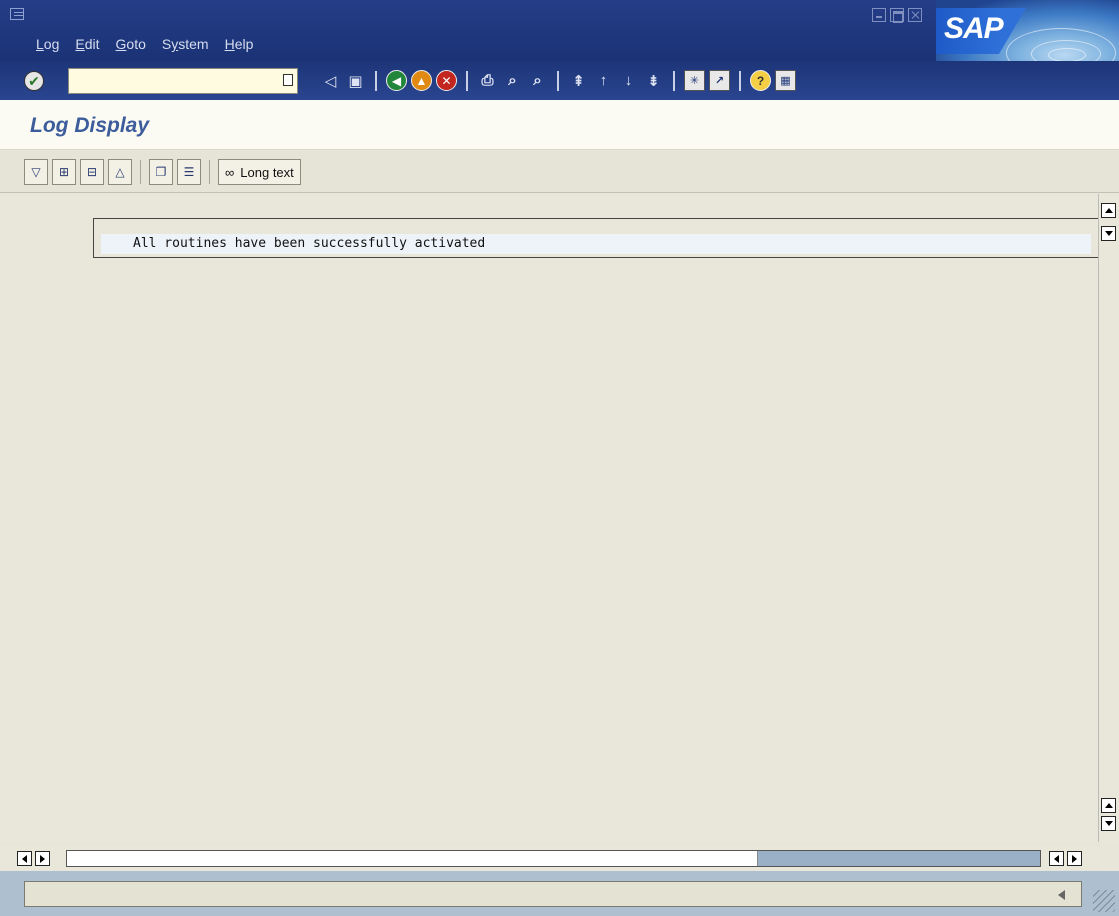 This screenshot has width=1119, height=916. Describe the element at coordinates (183, 81) in the screenshot. I see `command-field` at that location.